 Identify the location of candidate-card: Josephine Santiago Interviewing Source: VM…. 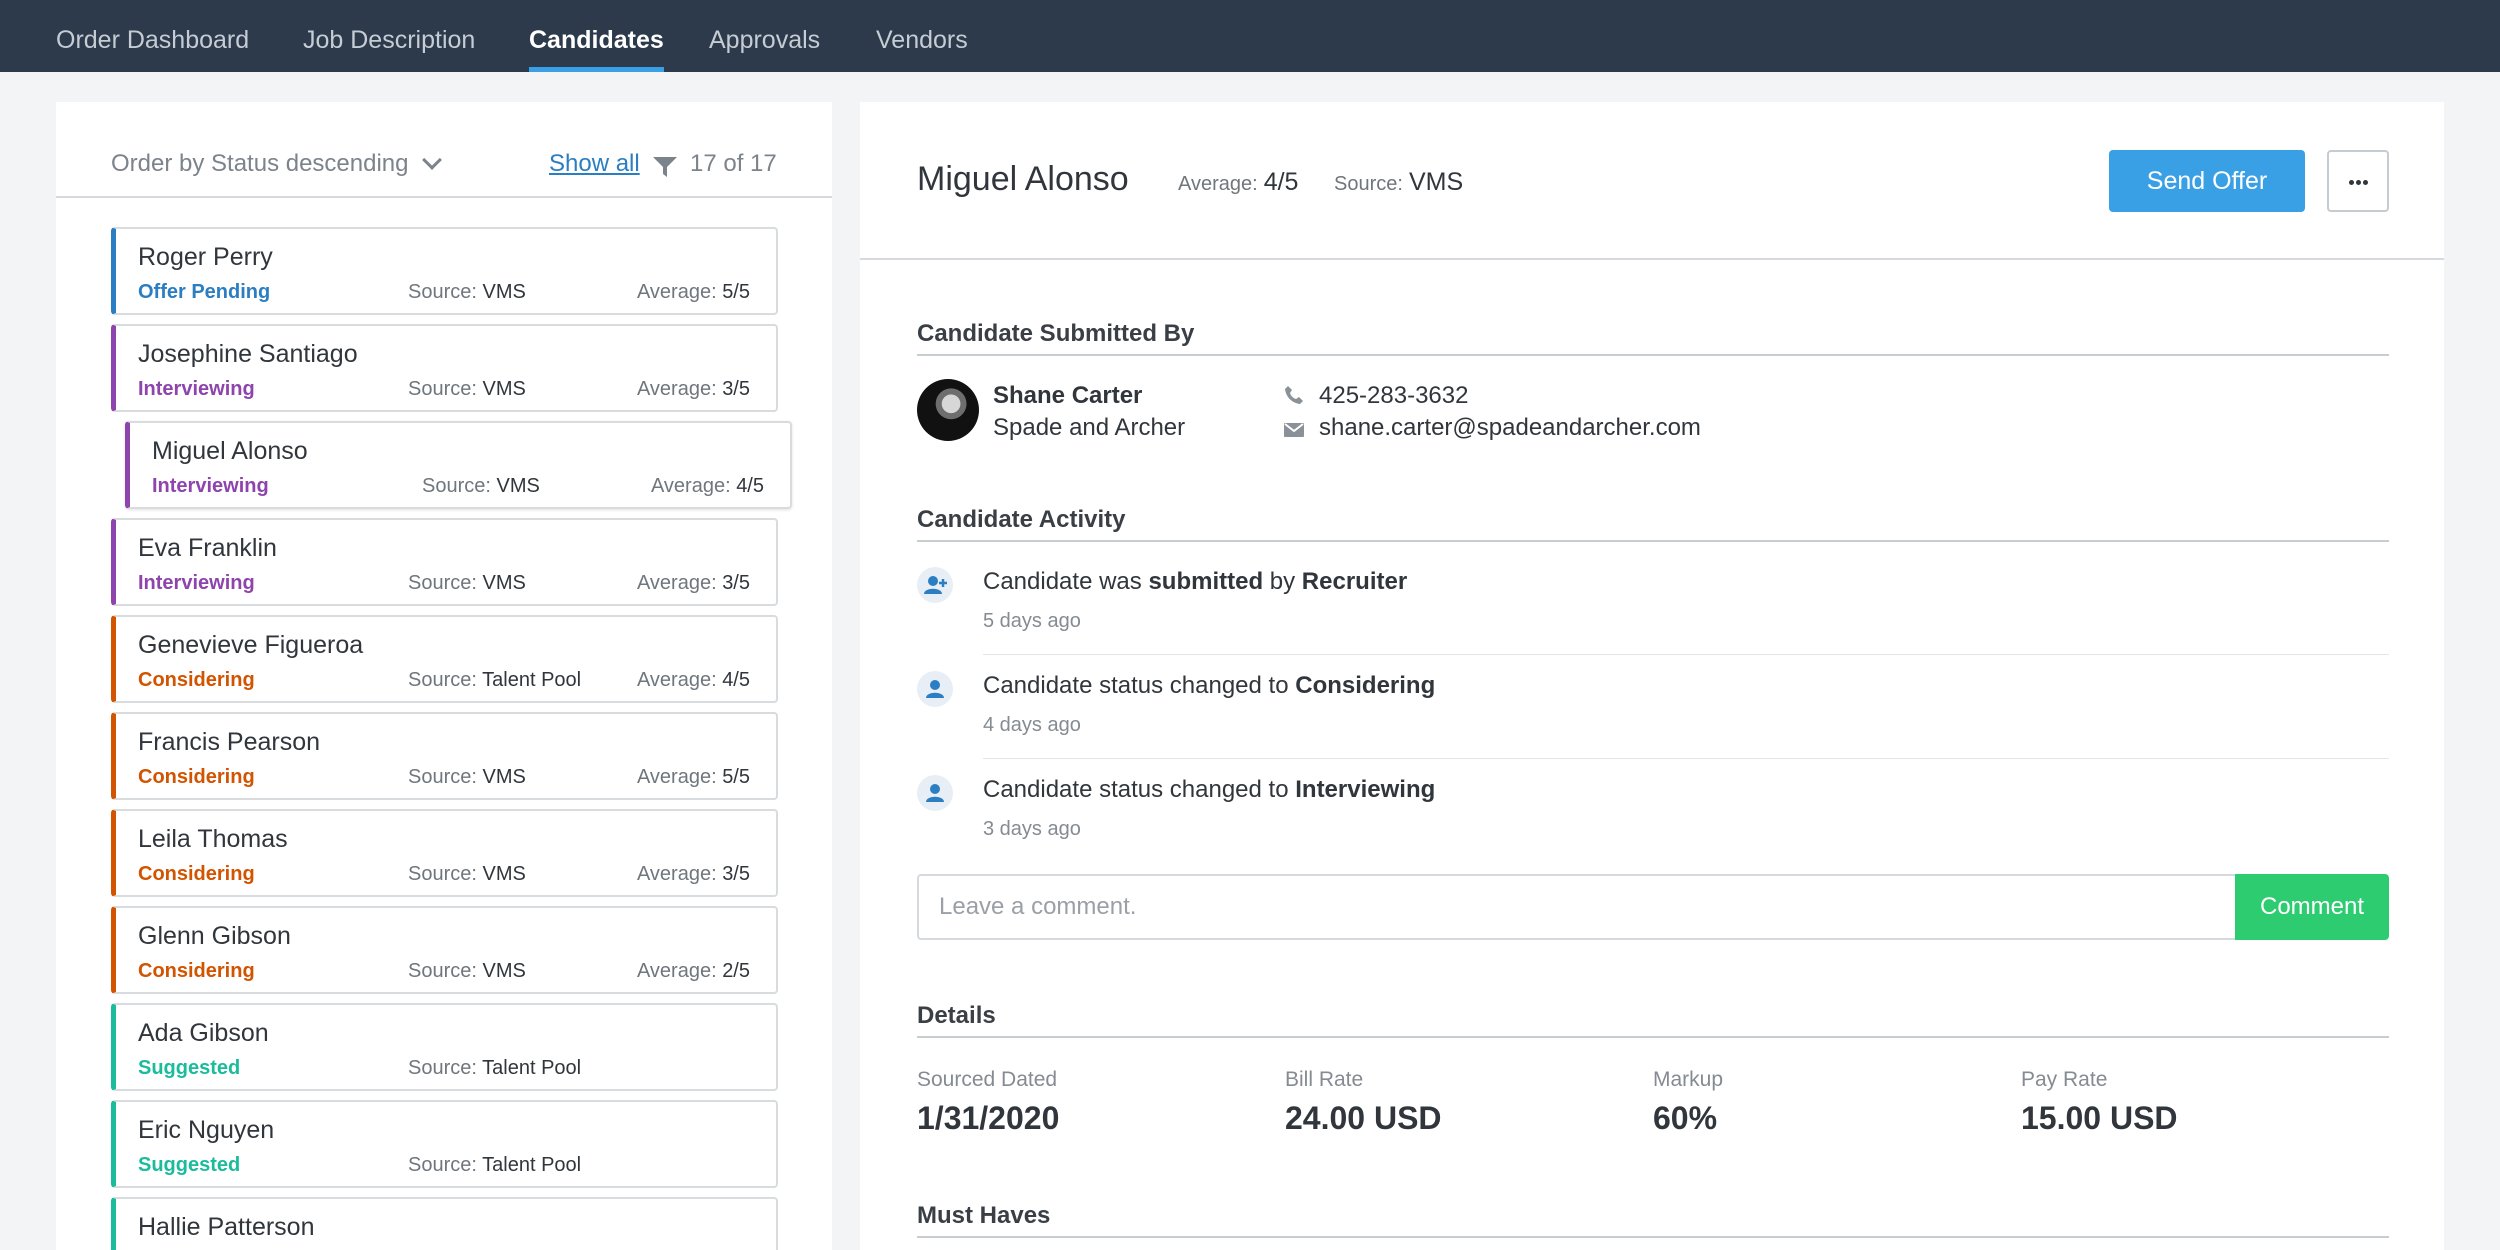
(444, 368).